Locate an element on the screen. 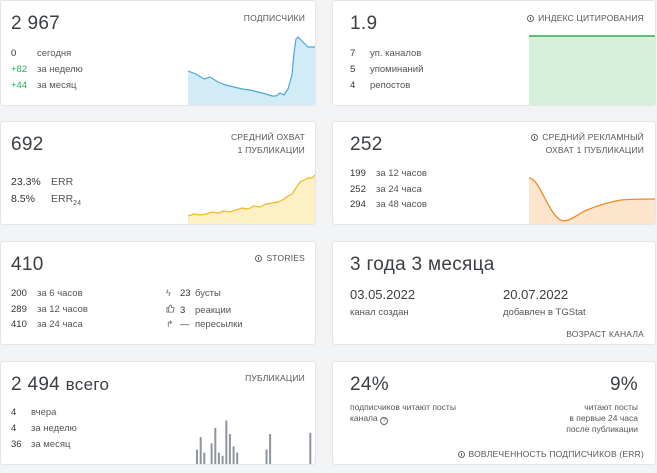  posts-row-week: 4 за неделю is located at coordinates (44, 428).